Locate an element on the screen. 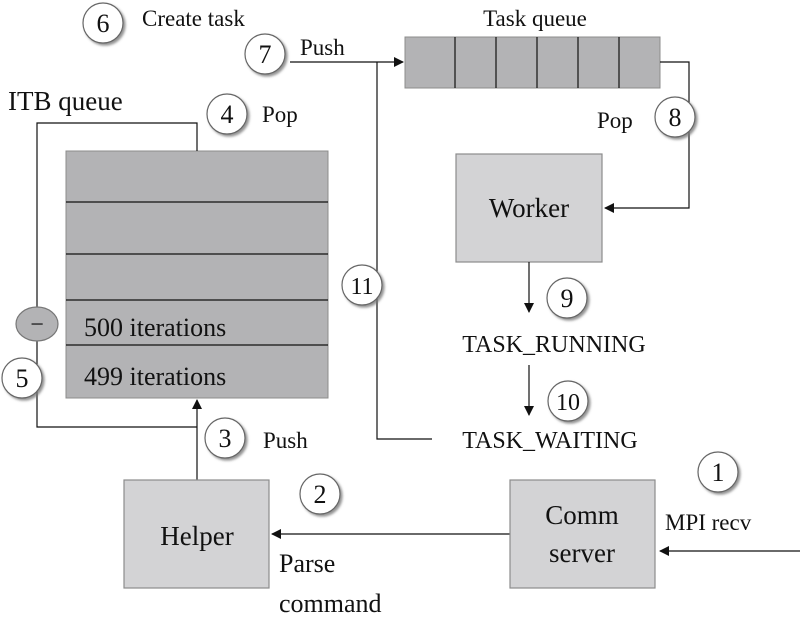 Image resolution: width=800 pixels, height=632 pixels. step-number: 11 is located at coordinates (361, 287).